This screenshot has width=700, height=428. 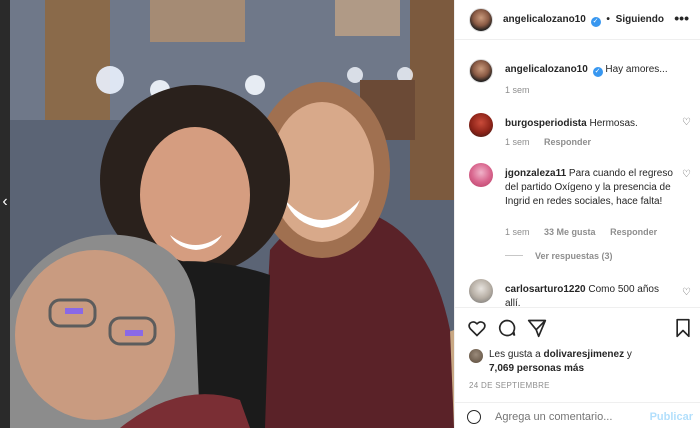 I want to click on comment-meta: 1 sem Responder, so click(x=548, y=142).